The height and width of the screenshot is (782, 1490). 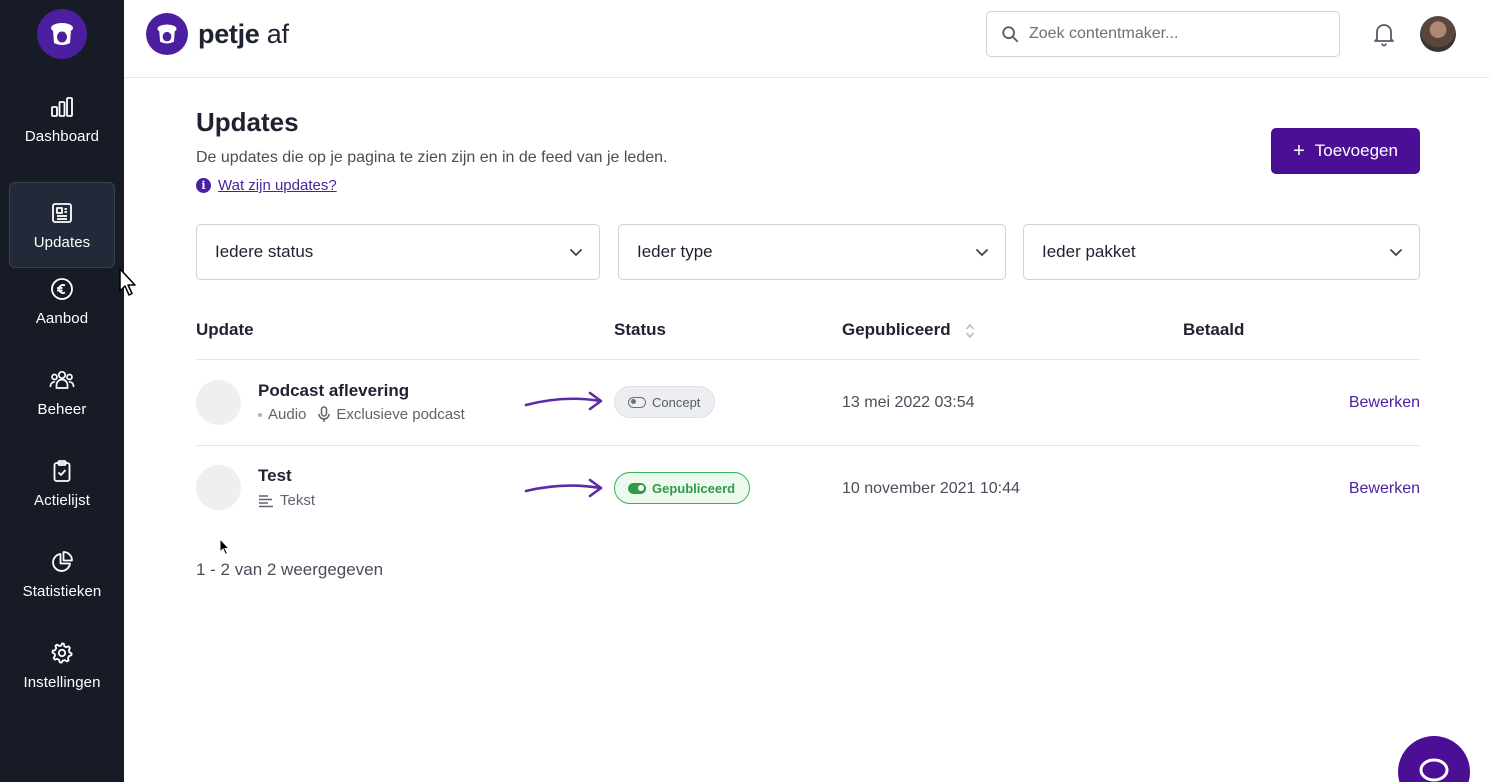 I want to click on status-badge-label: Gepubliceerd, so click(x=694, y=488).